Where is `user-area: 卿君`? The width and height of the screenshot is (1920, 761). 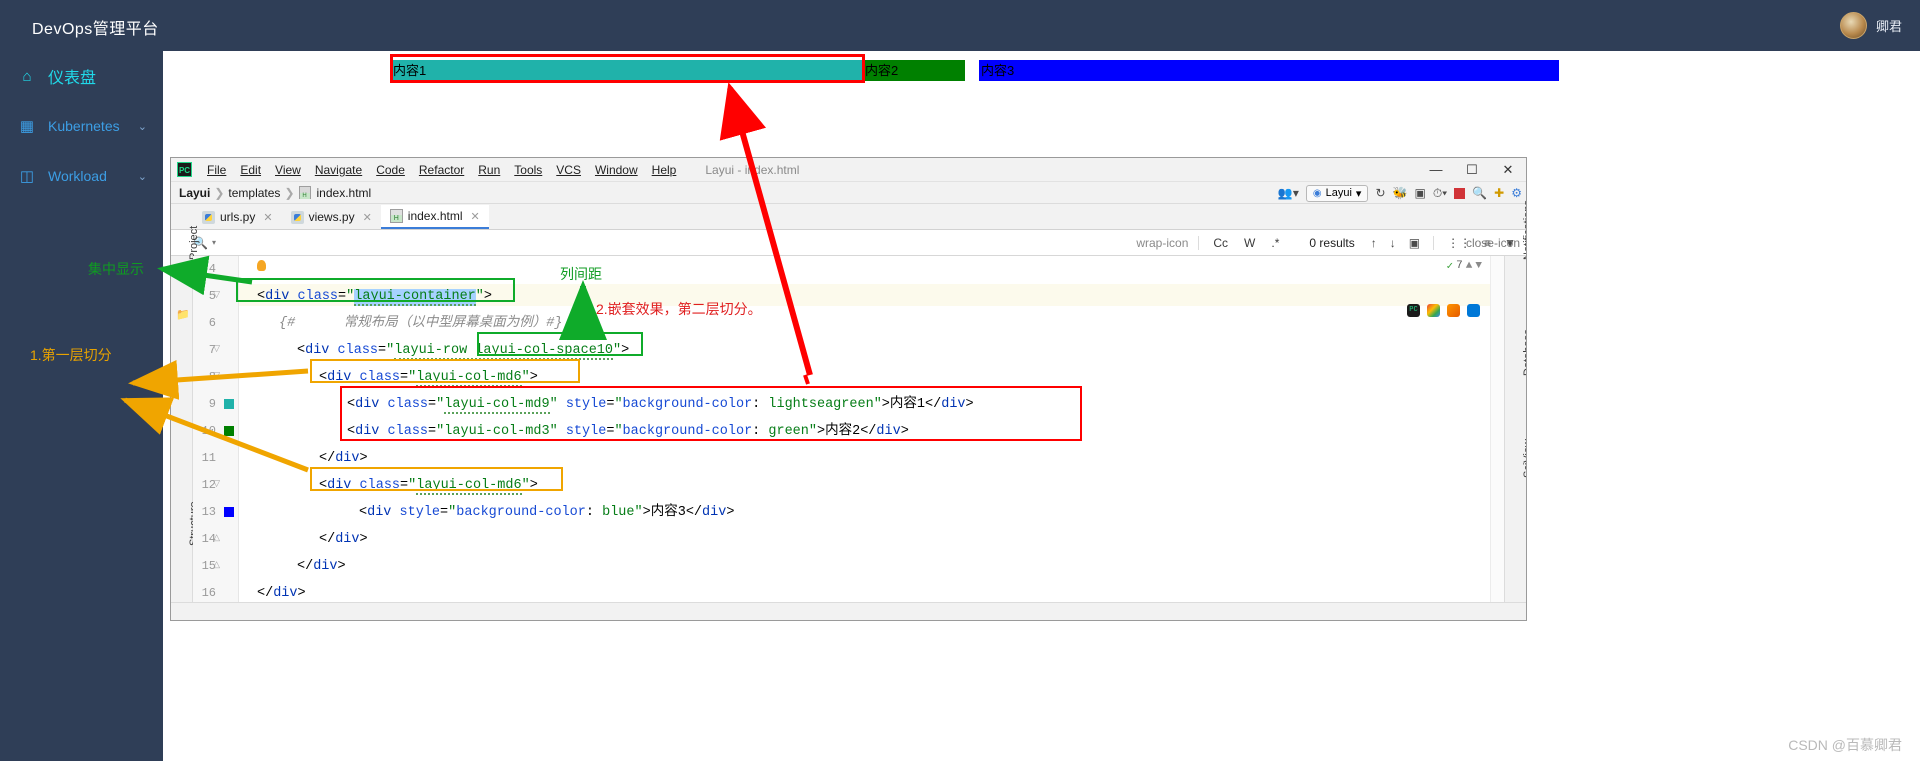 user-area: 卿君 is located at coordinates (1870, 25).